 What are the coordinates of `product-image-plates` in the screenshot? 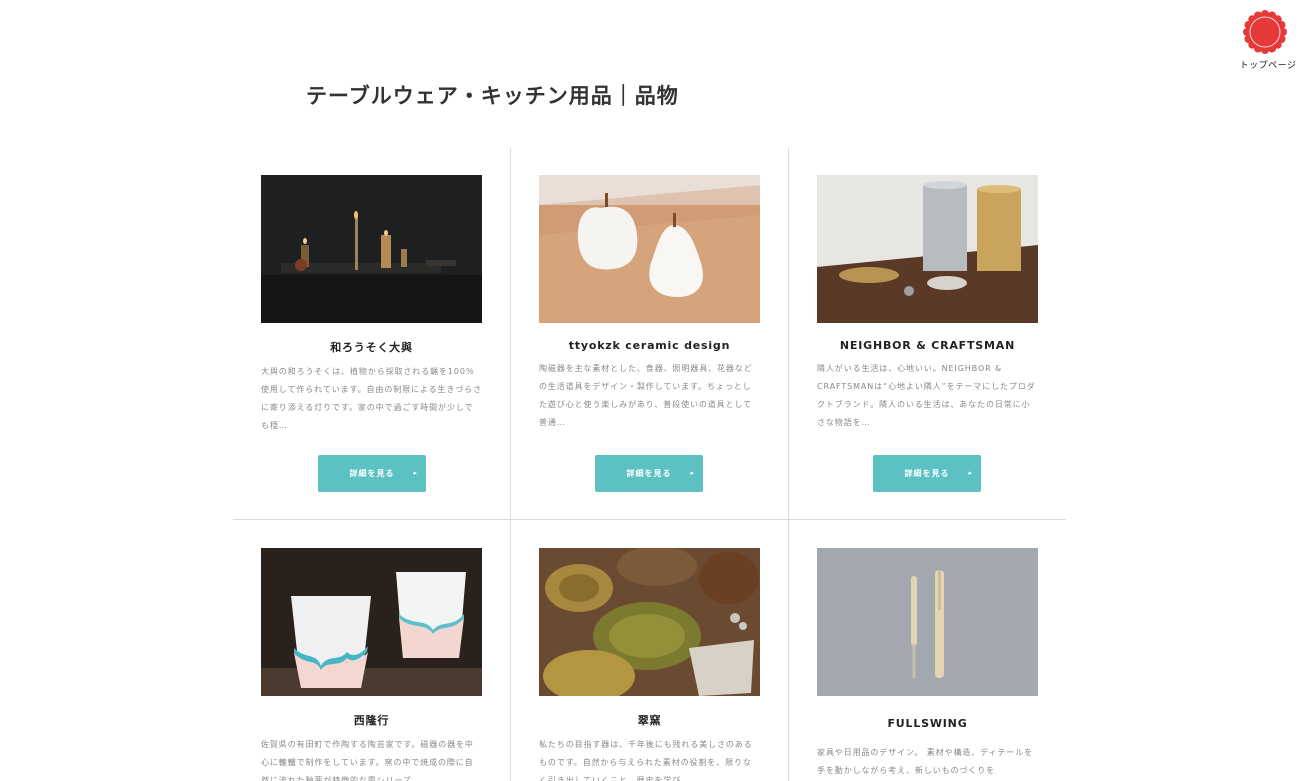 It's located at (649, 622).